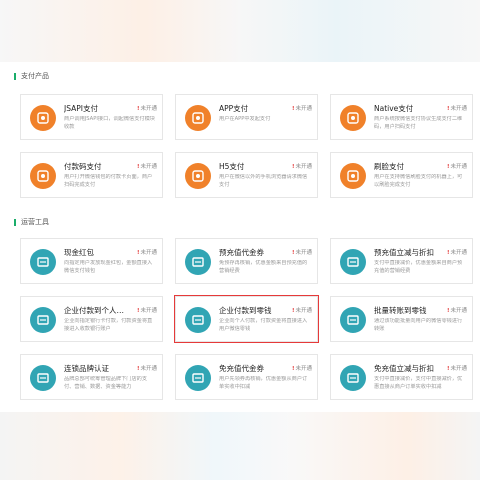 This screenshot has width=480, height=480. I want to click on user-pay-icon, so click(43, 118).